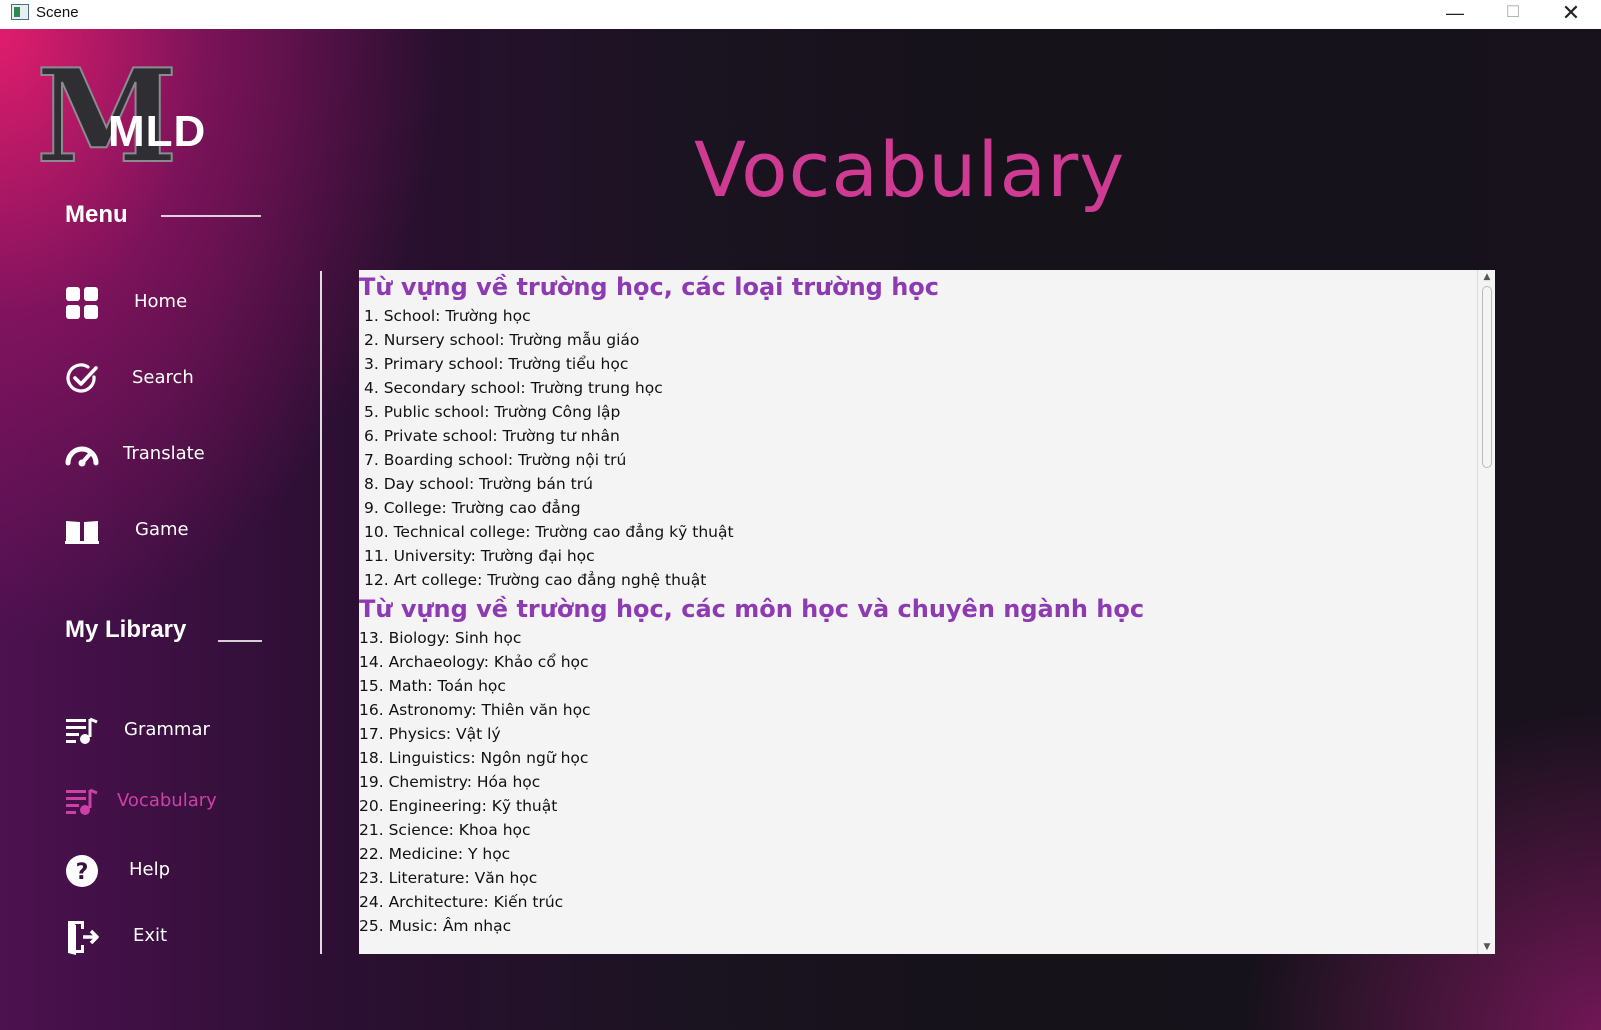  Describe the element at coordinates (478, 484) in the screenshot. I see `list-item: 8. Day school: Trường bán trú` at that location.